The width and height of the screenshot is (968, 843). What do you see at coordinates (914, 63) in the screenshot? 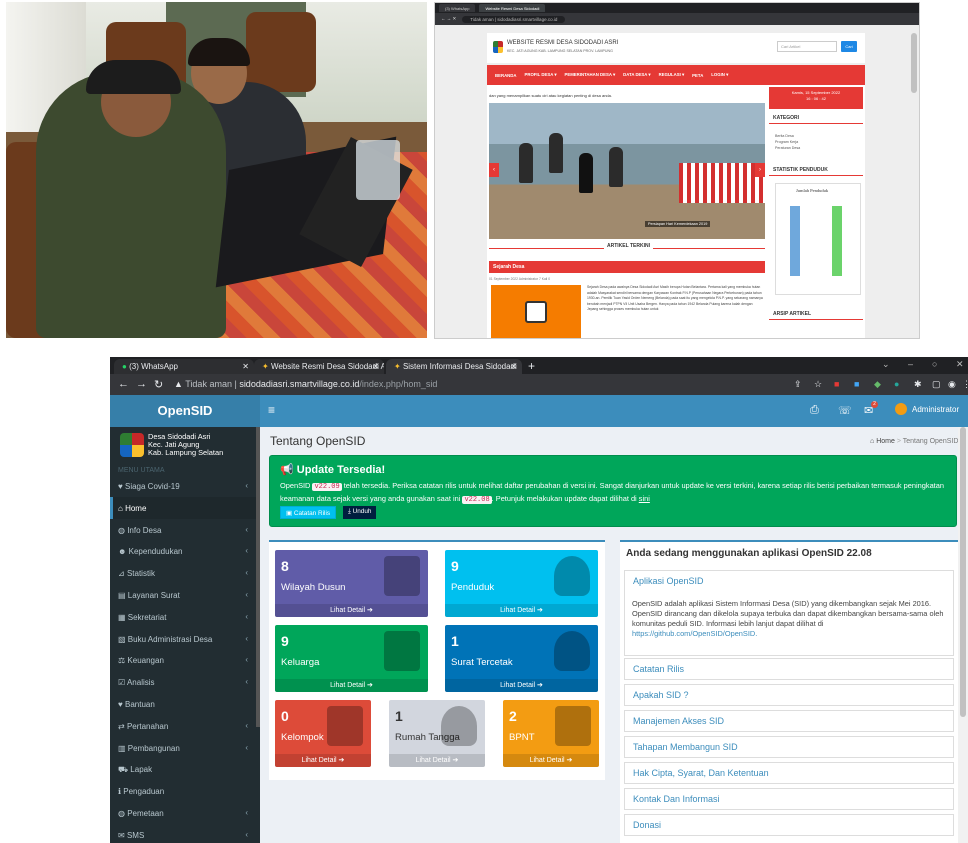
I see `scrollbar` at bounding box center [914, 63].